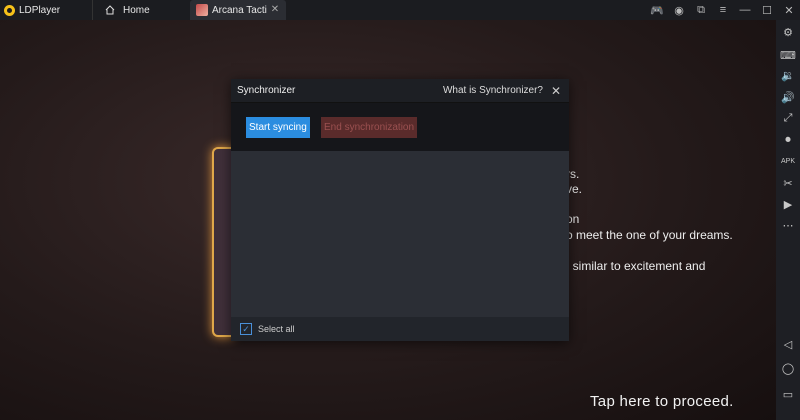  Describe the element at coordinates (110, 10) in the screenshot. I see `home-icon` at that location.